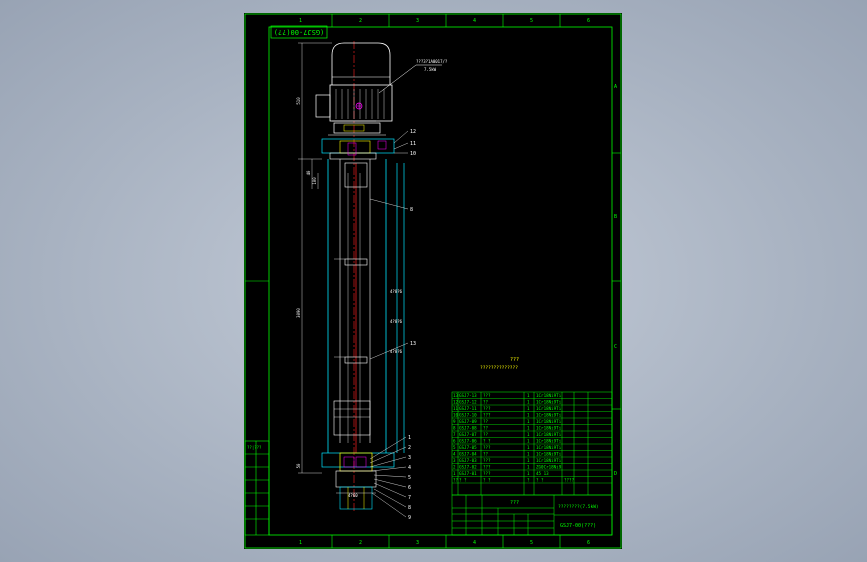 The height and width of the screenshot is (562, 867). What do you see at coordinates (454, 434) in the screenshot?
I see `bom-cell-no: 7` at bounding box center [454, 434].